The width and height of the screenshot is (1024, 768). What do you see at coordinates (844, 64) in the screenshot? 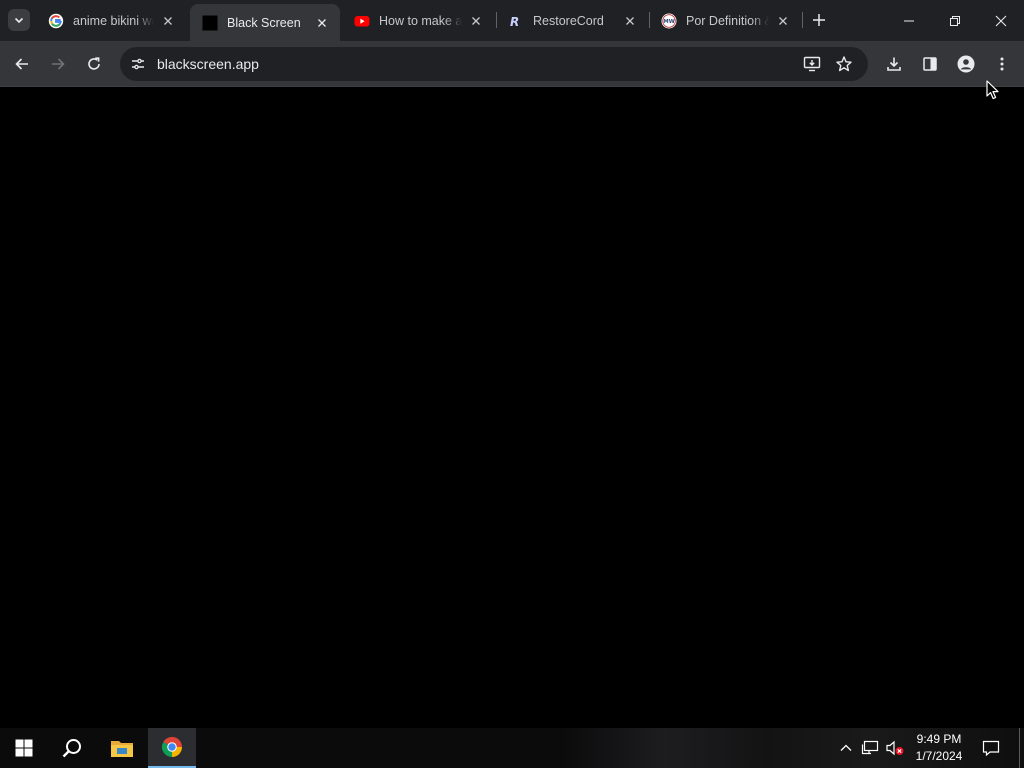
I see `bookmark-star-icon` at bounding box center [844, 64].